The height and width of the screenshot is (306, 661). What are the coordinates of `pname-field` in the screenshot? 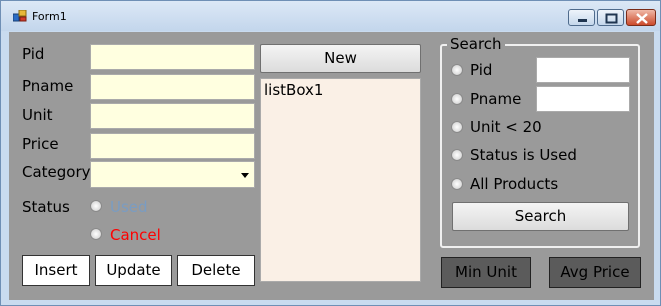 It's located at (172, 87).